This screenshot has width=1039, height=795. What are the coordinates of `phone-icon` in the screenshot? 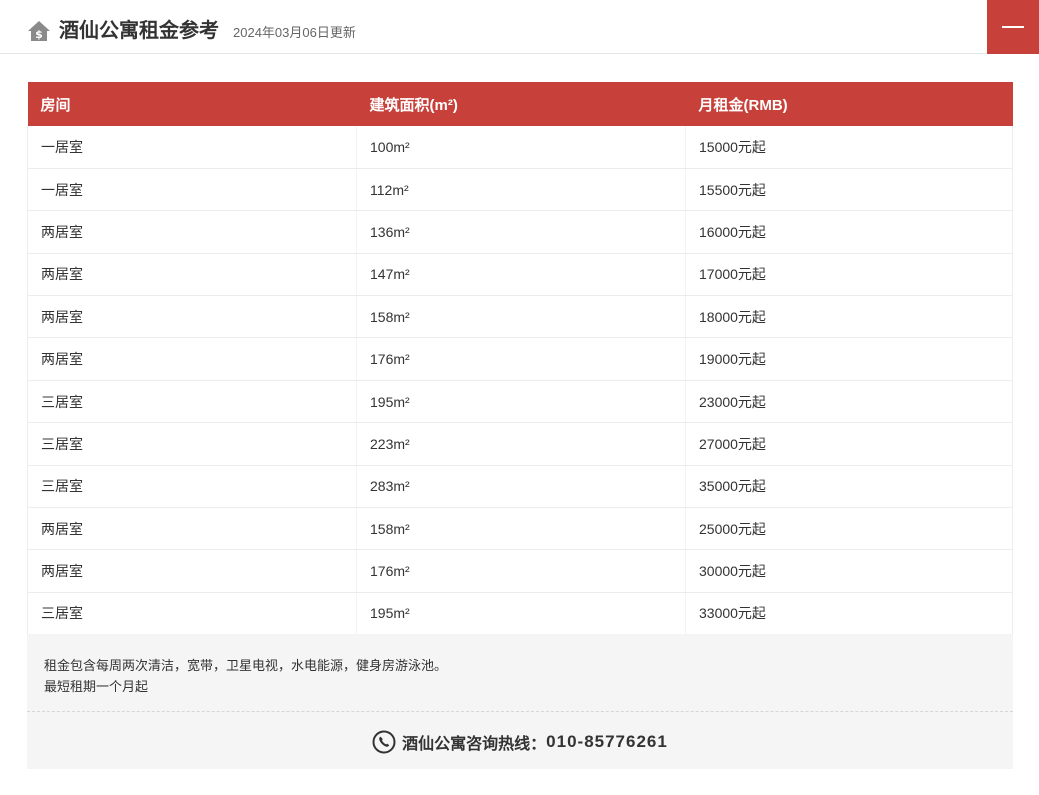 It's located at (384, 742).